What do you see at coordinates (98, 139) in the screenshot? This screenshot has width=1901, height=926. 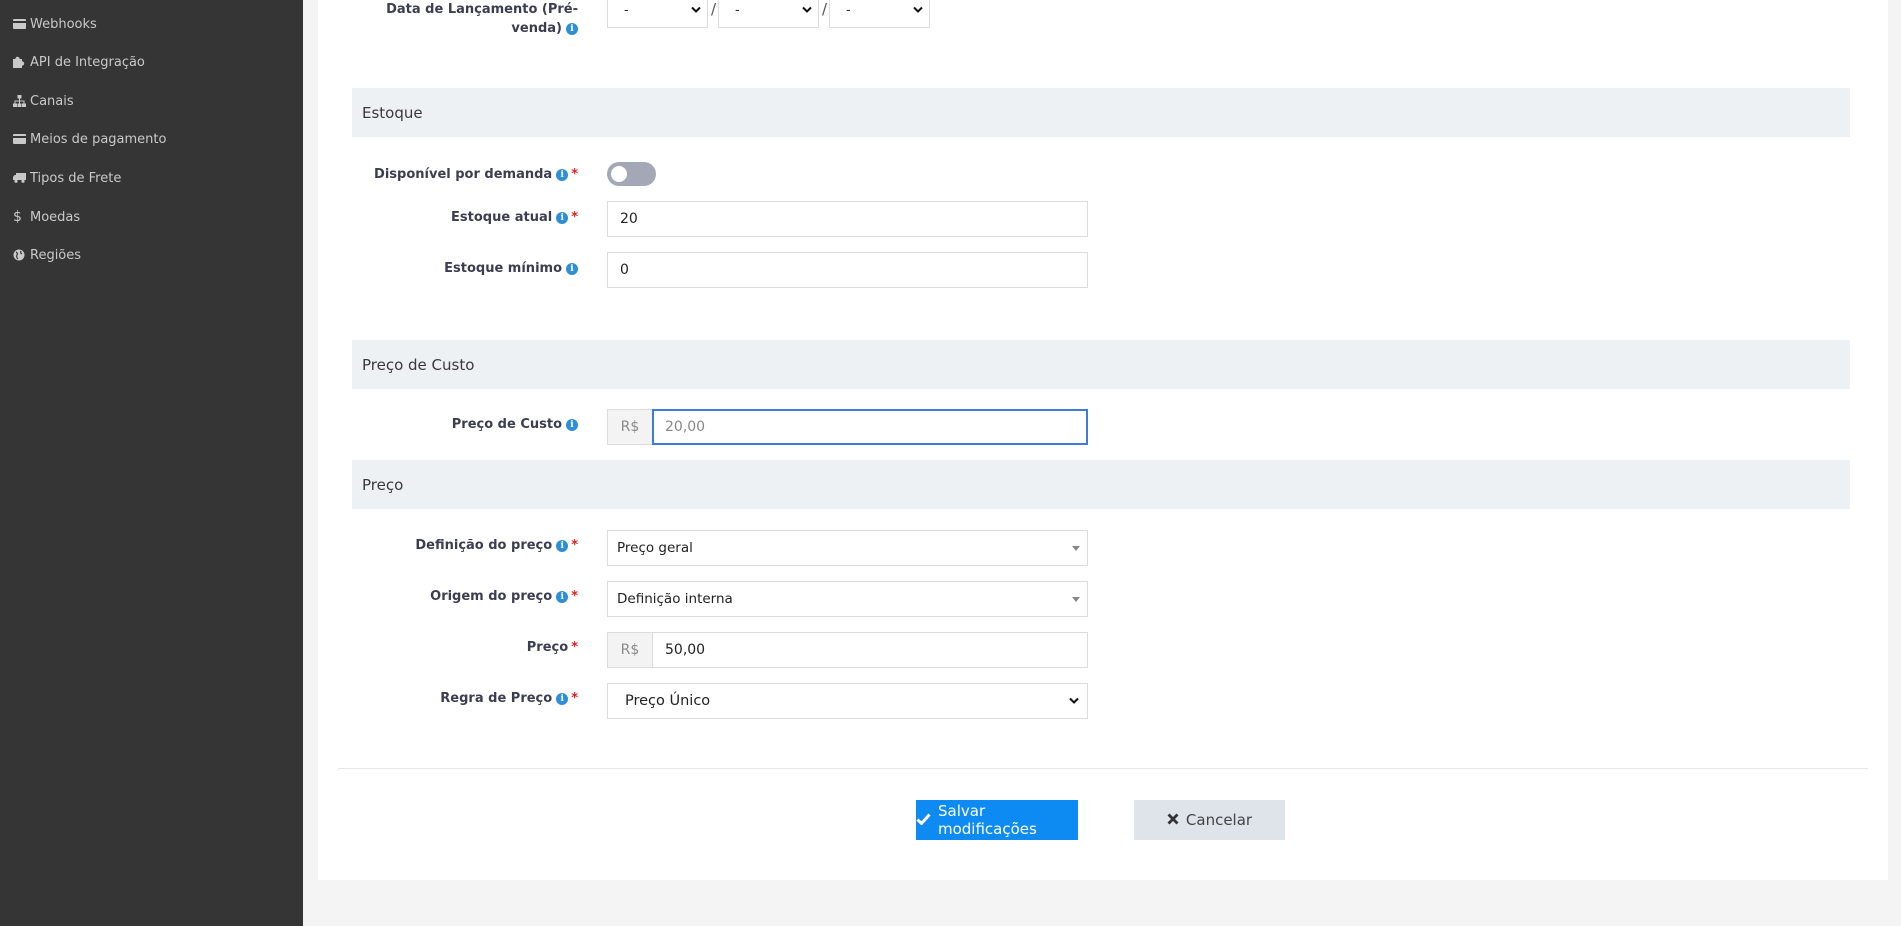 I see `sidebar-item-label: Meios de pagamento` at bounding box center [98, 139].